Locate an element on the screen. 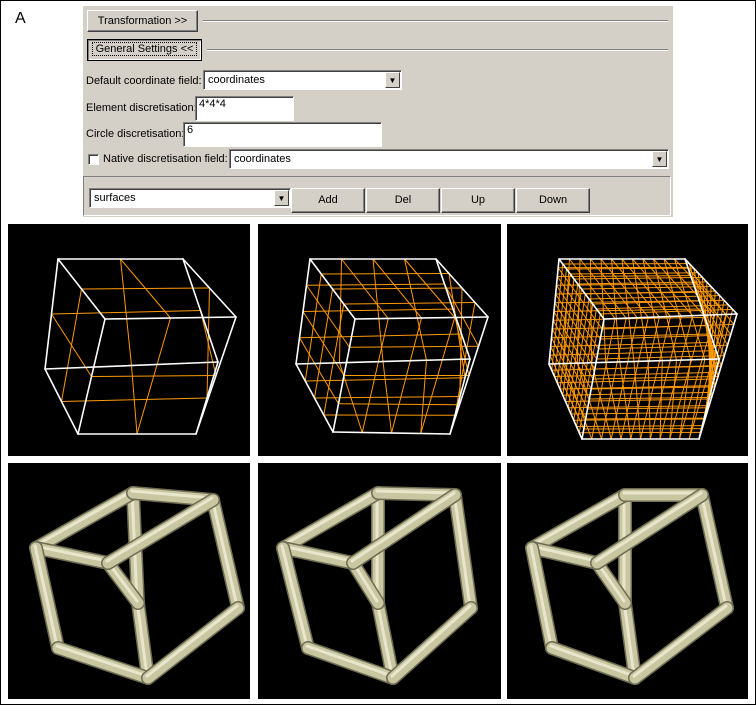  default-coordinate-field-select: coordinates ▼ is located at coordinates (302, 80).